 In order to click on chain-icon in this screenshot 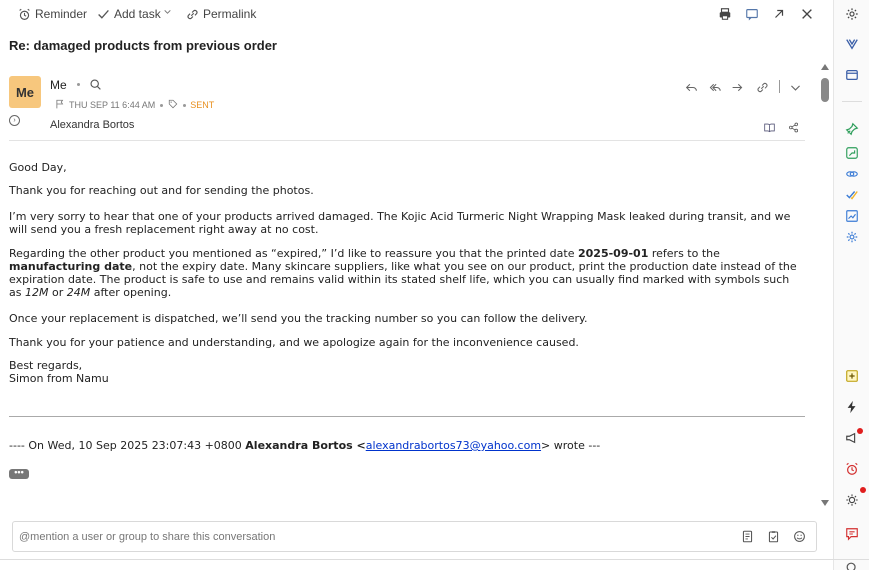, I will do `click(852, 174)`.